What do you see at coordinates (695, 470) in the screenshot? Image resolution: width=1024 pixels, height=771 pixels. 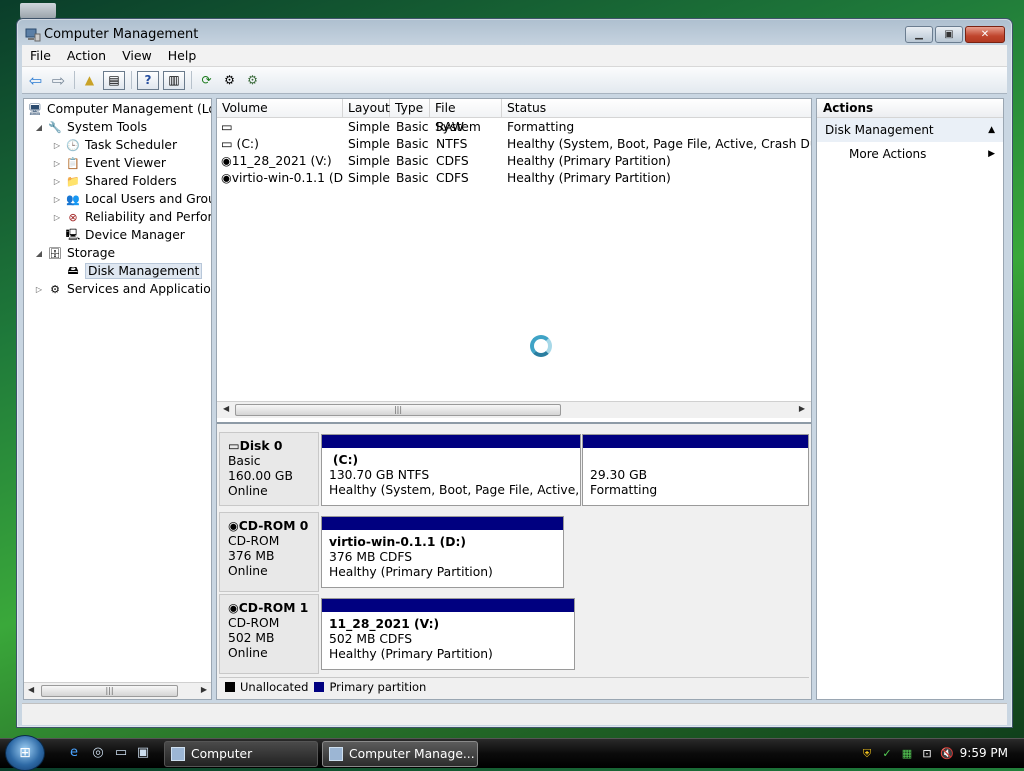 I see `partition-unnamed: 29.30 GB Formatting` at bounding box center [695, 470].